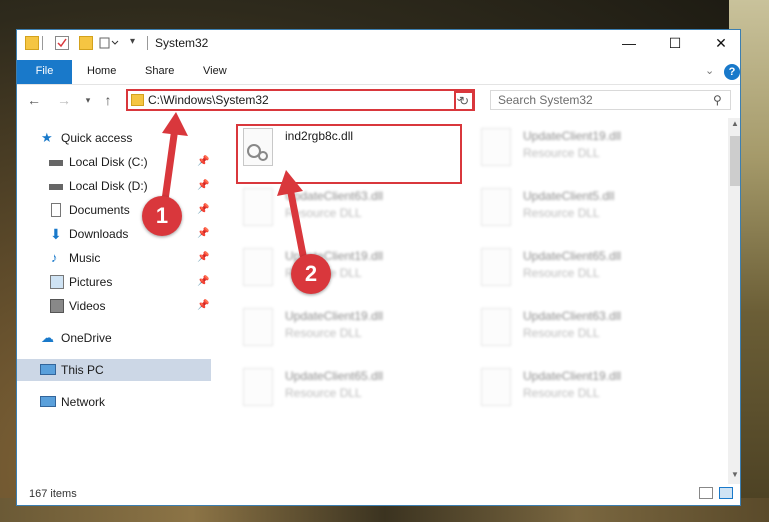 This screenshot has width=769, height=522. What do you see at coordinates (290, 183) in the screenshot?
I see `arrow-head-file` at bounding box center [290, 183].